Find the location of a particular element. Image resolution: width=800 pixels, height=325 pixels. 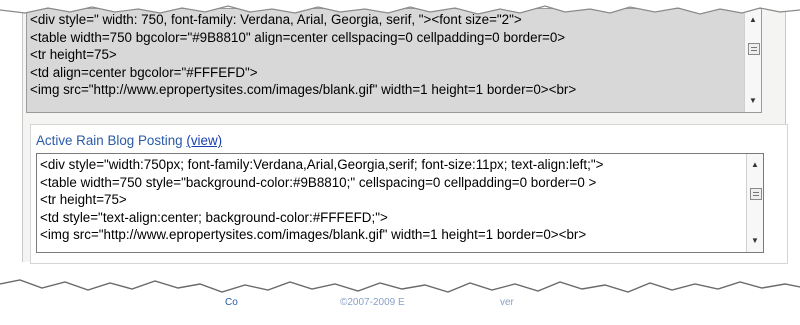

view-link: (view) is located at coordinates (204, 140).